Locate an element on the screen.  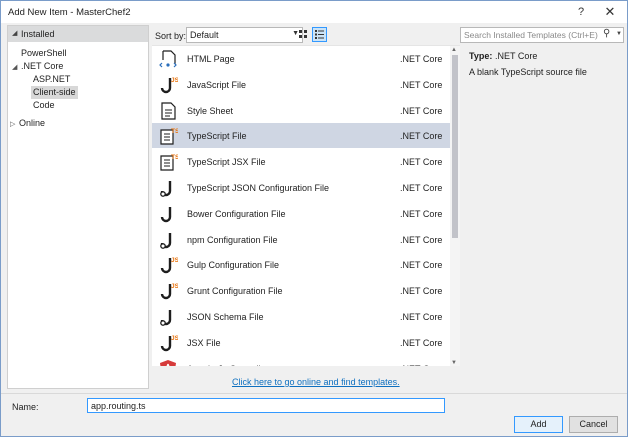
json-config-file-icon is located at coordinates (166, 189).